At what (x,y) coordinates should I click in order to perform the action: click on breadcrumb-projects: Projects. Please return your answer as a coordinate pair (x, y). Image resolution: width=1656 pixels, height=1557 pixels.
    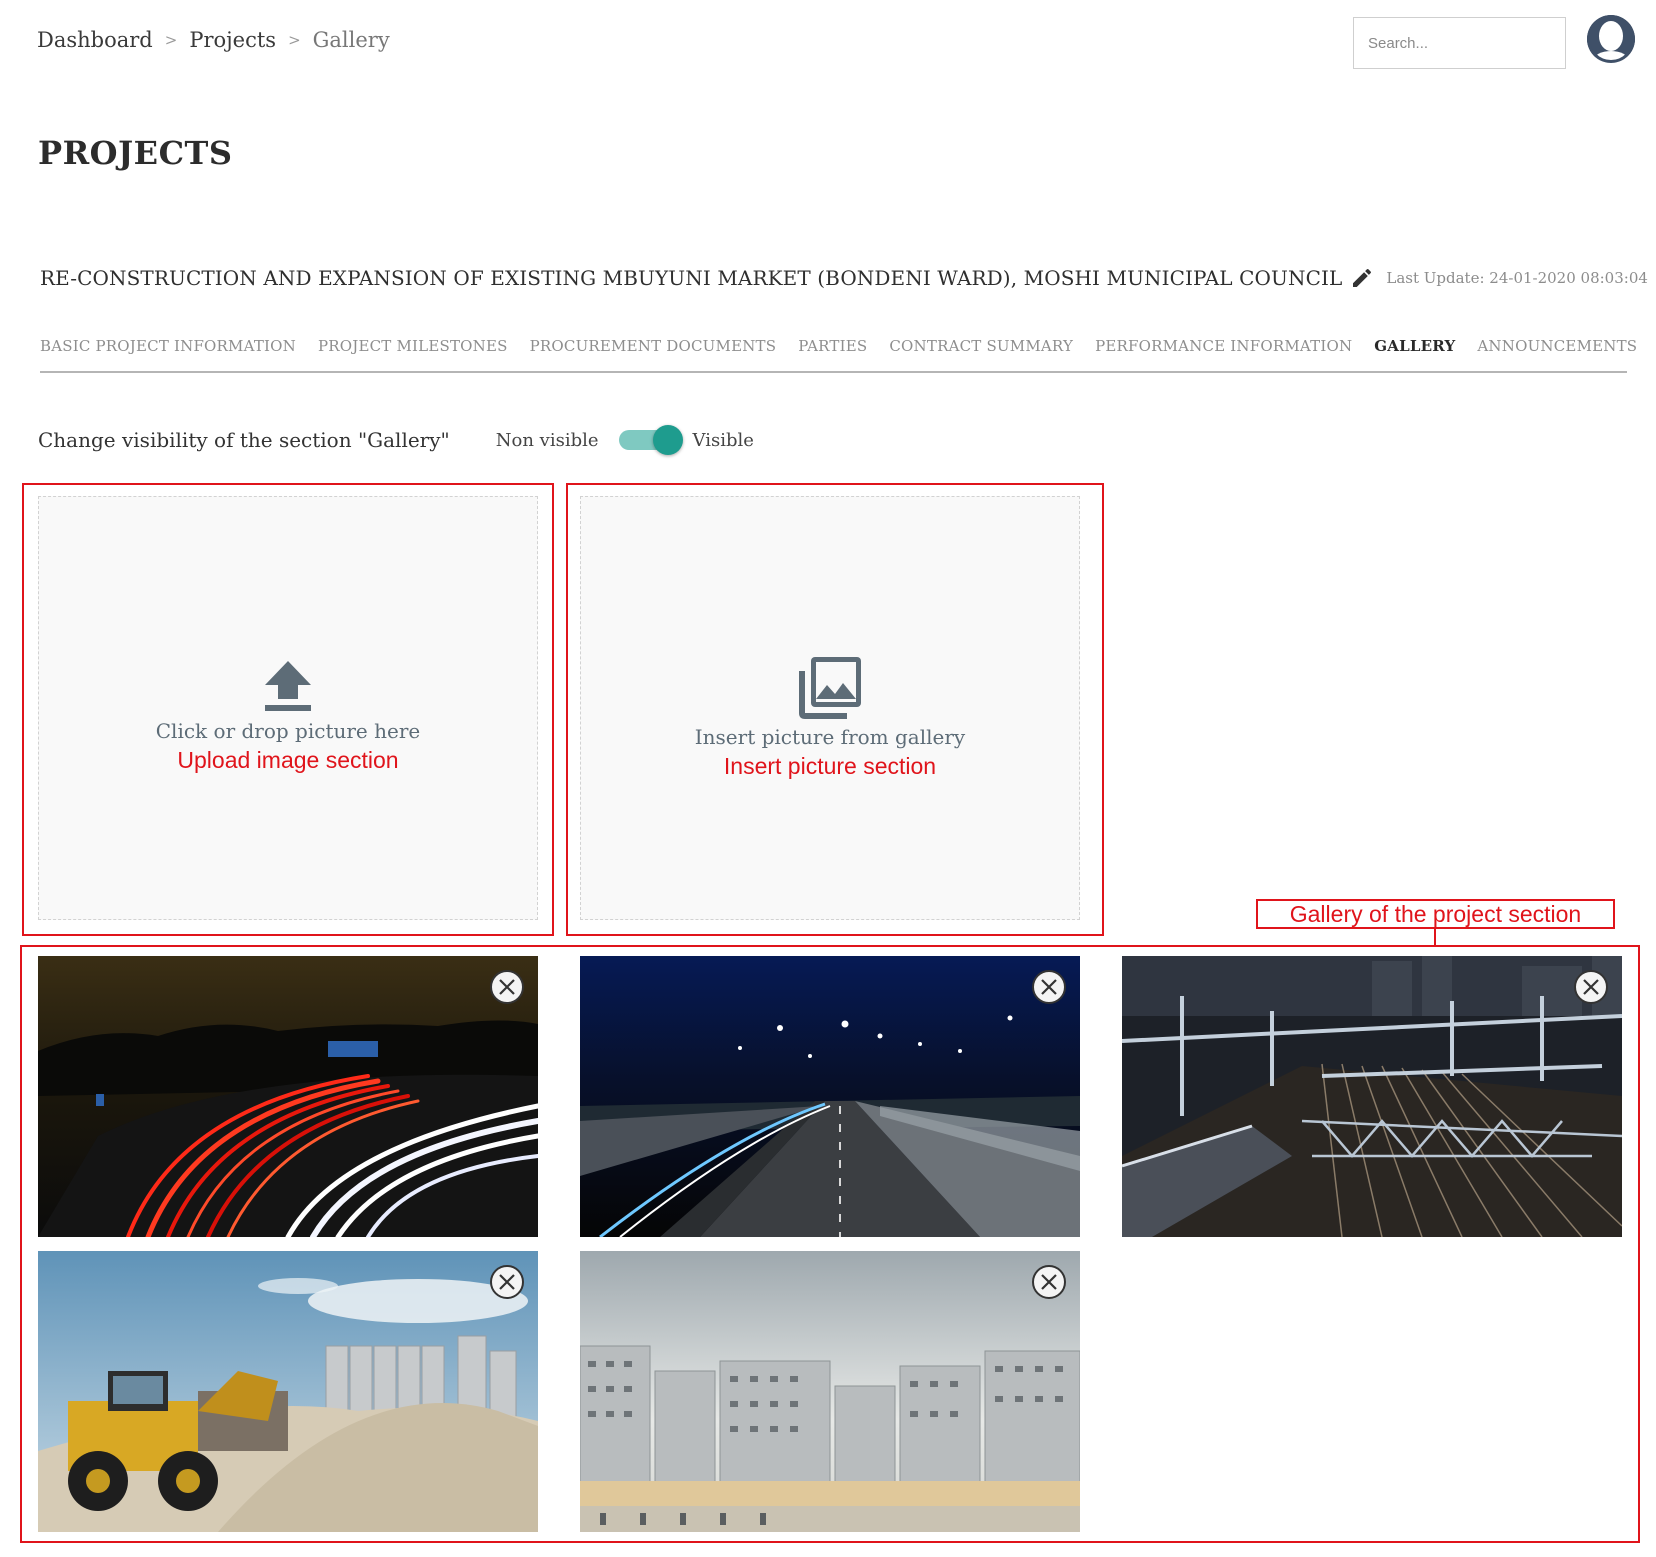
    Looking at the image, I should click on (232, 40).